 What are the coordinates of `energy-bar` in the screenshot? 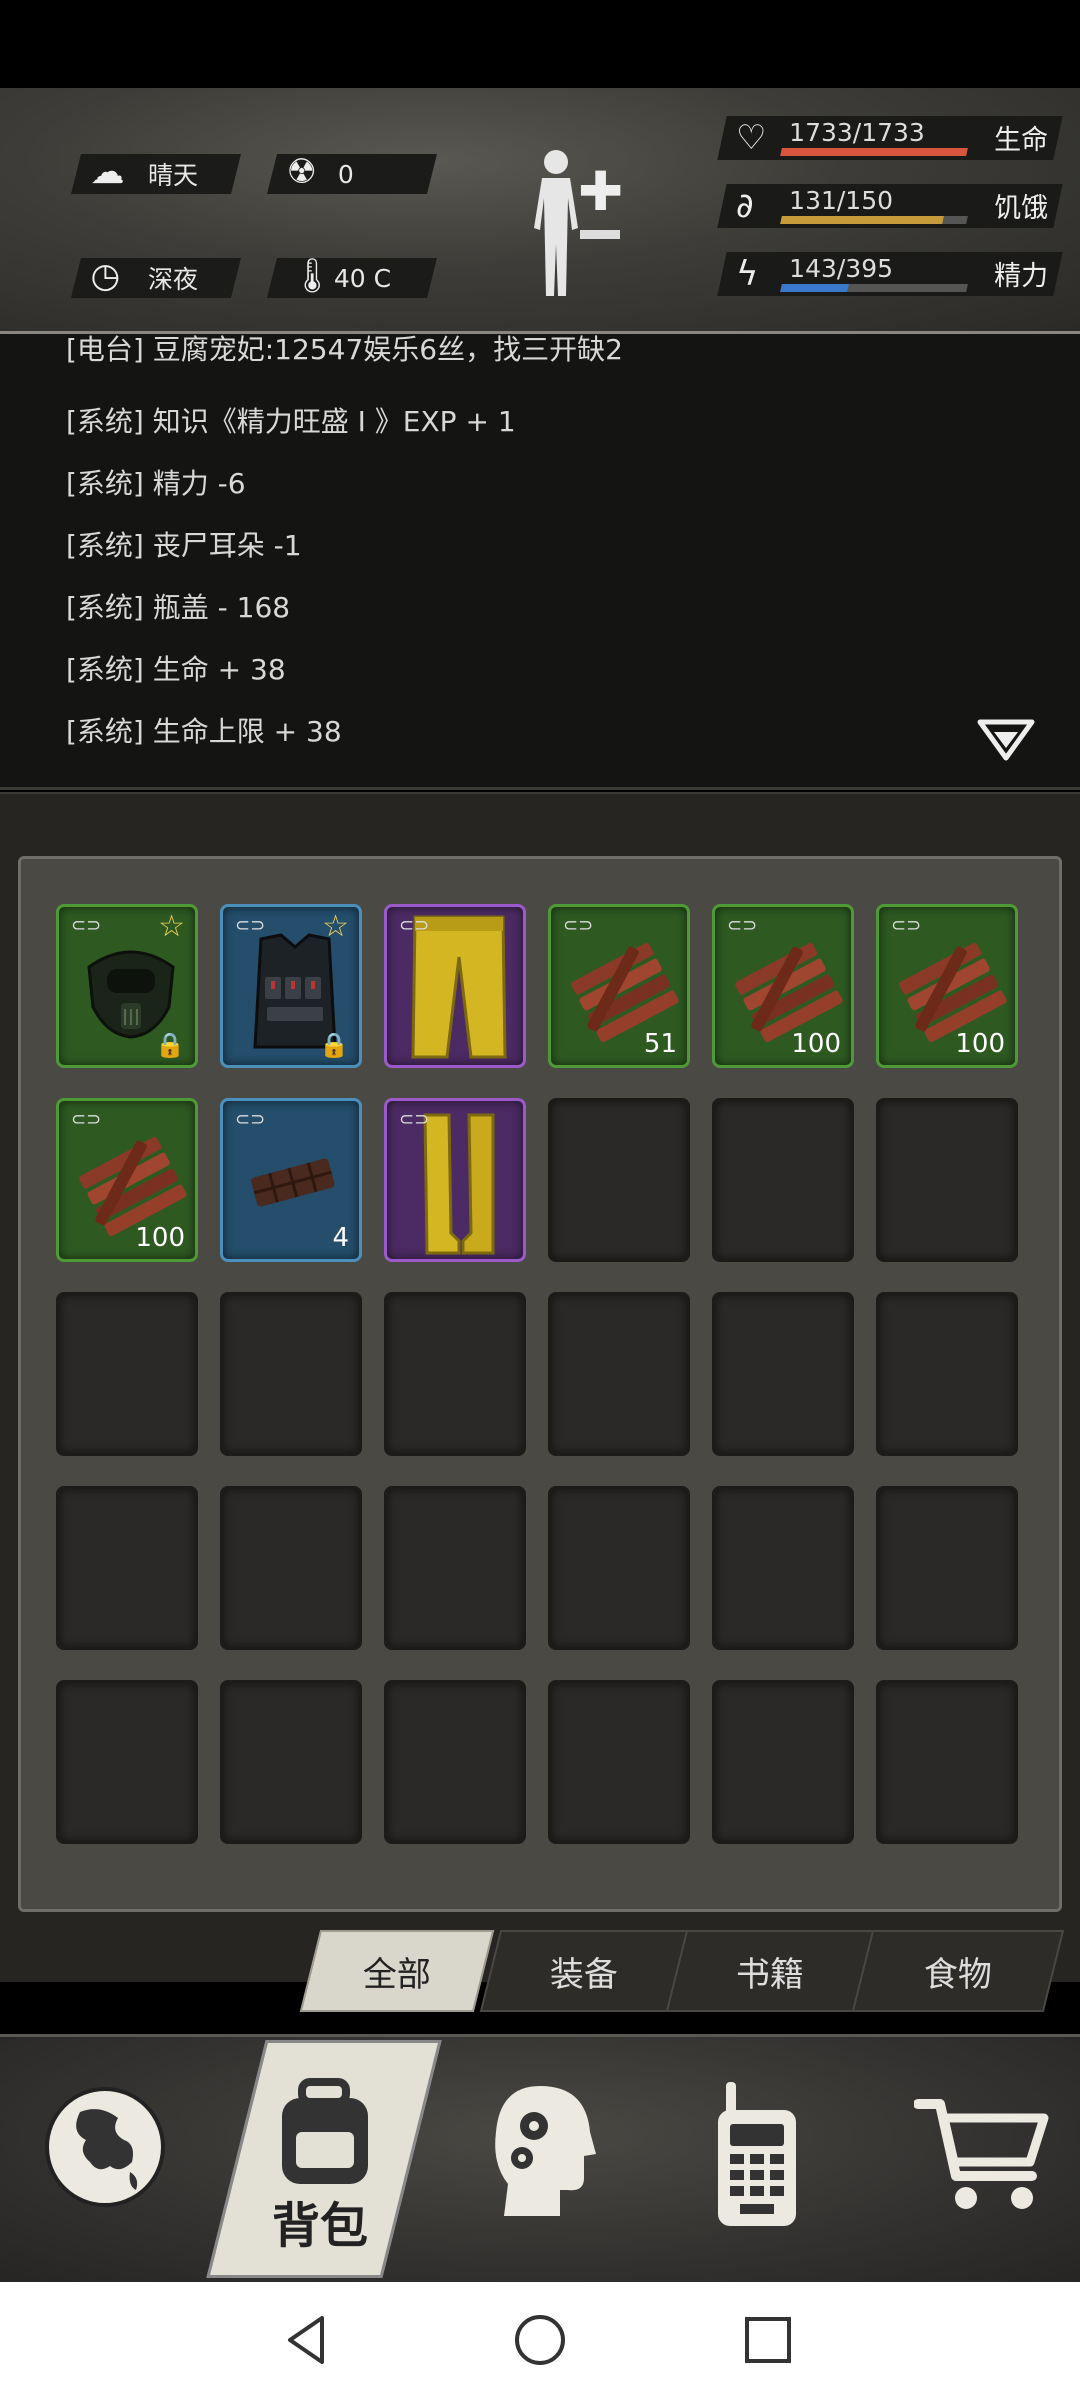 It's located at (874, 288).